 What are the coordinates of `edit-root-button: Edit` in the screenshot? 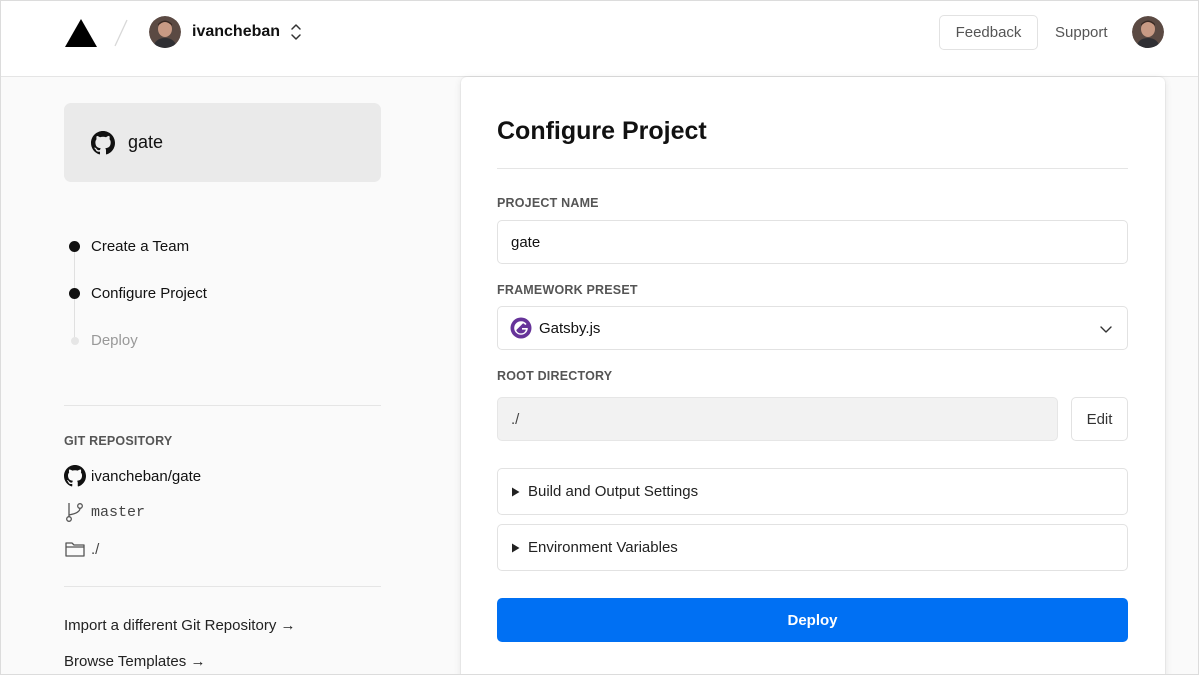 It's located at (1099, 419).